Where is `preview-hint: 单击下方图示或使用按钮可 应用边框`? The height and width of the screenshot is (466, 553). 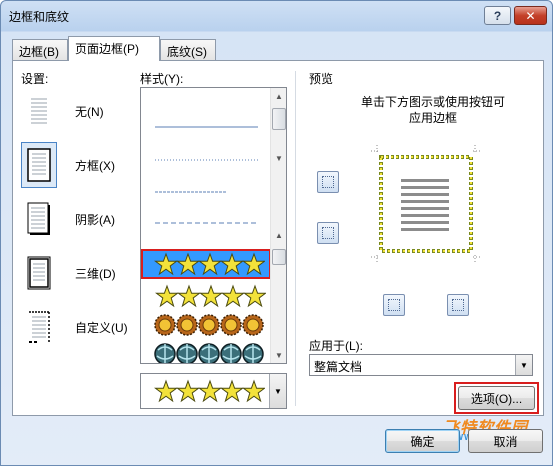
preview-hint: 单击下方图示或使用按钮可 应用边框 is located at coordinates (433, 110).